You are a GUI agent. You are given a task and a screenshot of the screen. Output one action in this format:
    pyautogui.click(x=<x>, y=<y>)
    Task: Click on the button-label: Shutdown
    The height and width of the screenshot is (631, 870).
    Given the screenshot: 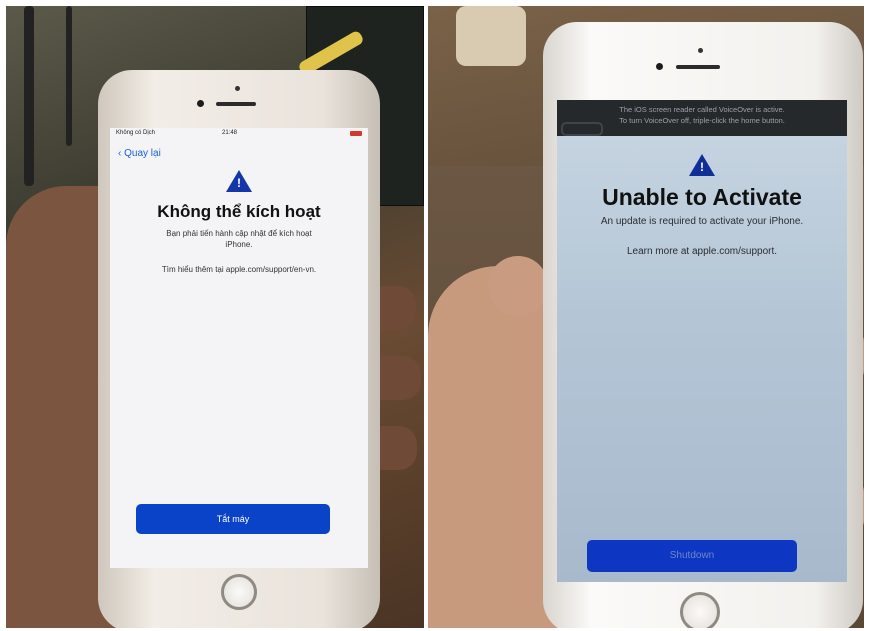 What is the action you would take?
    pyautogui.click(x=692, y=555)
    